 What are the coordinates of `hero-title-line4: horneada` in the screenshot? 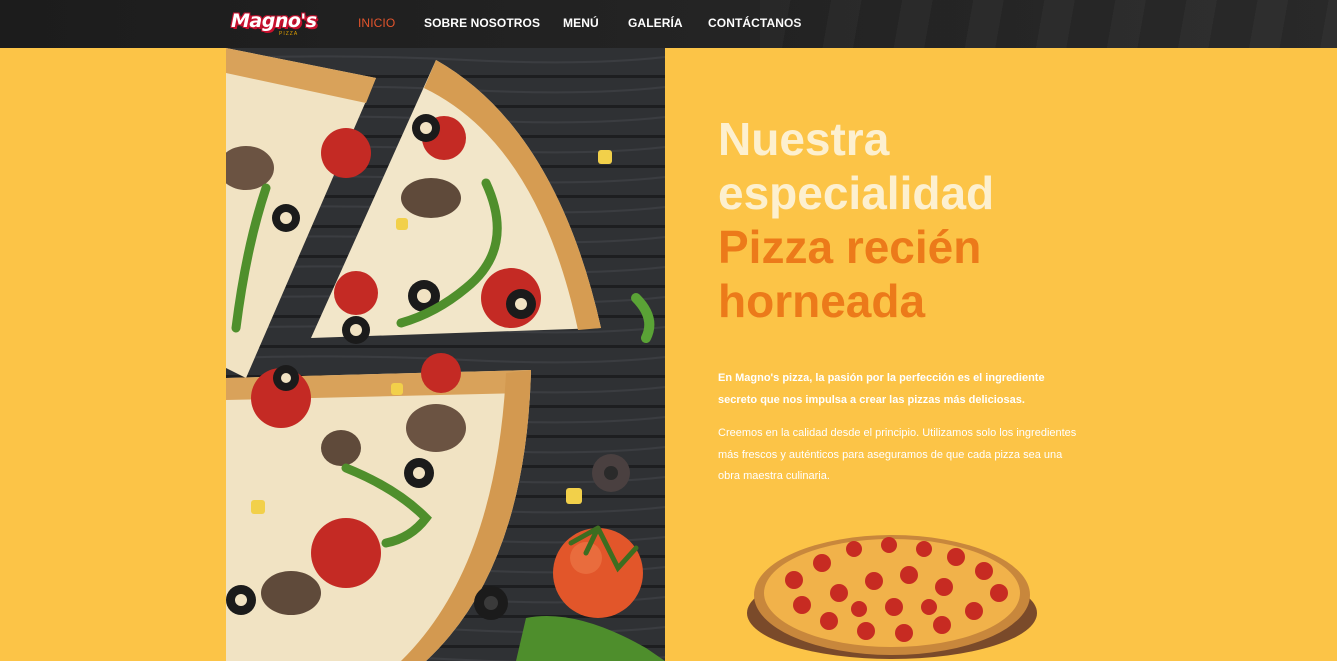 It's located at (822, 301).